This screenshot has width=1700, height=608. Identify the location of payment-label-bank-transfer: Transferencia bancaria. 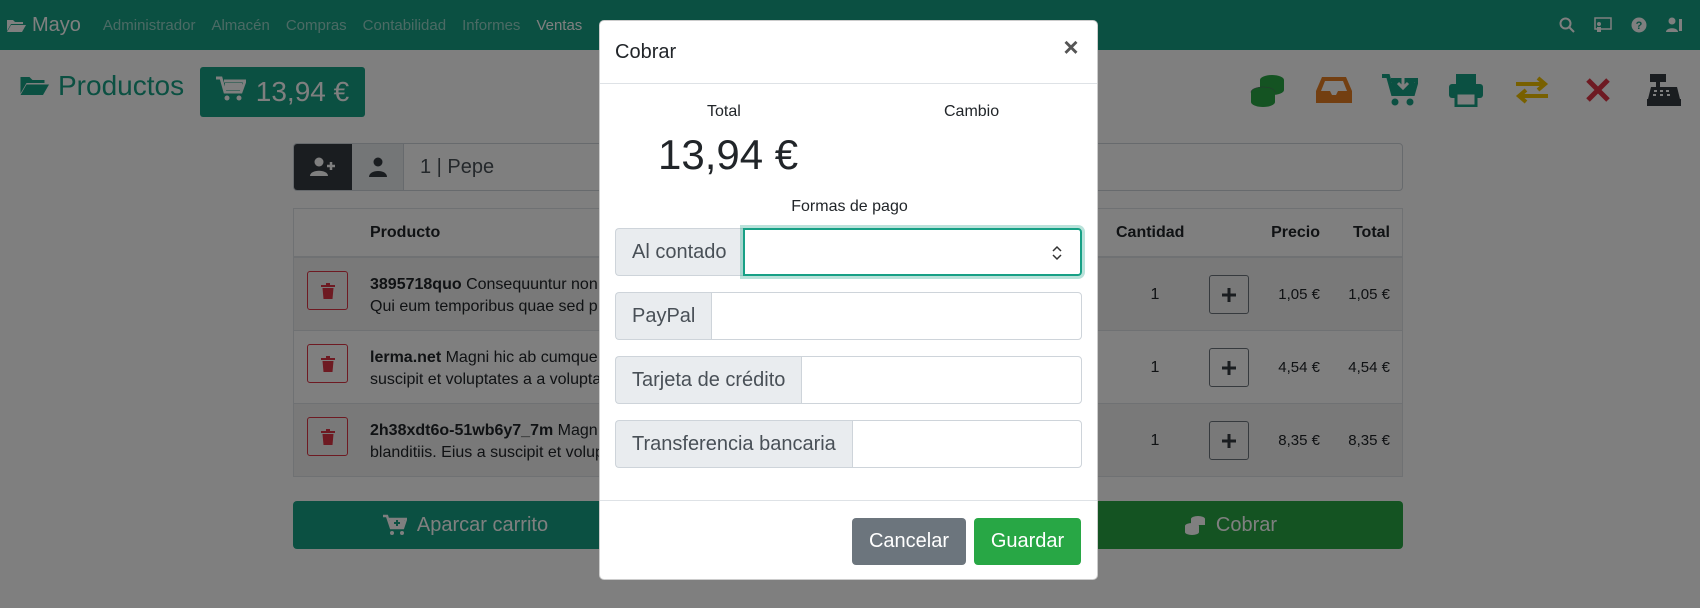
(733, 444).